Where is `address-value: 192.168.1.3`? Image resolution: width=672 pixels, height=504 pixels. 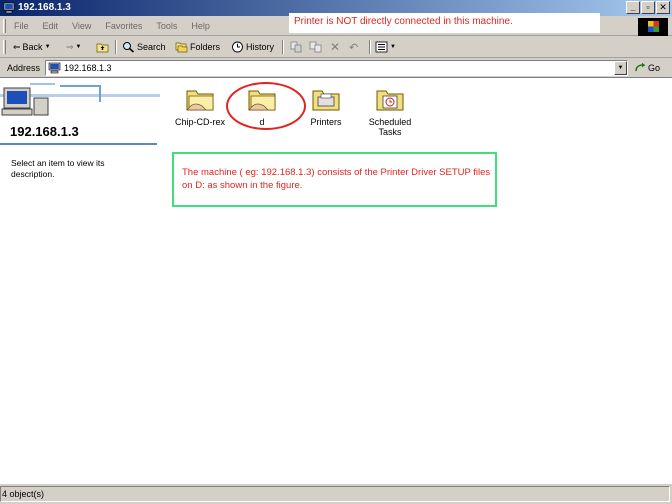
address-value: 192.168.1.3 is located at coordinates (88, 68).